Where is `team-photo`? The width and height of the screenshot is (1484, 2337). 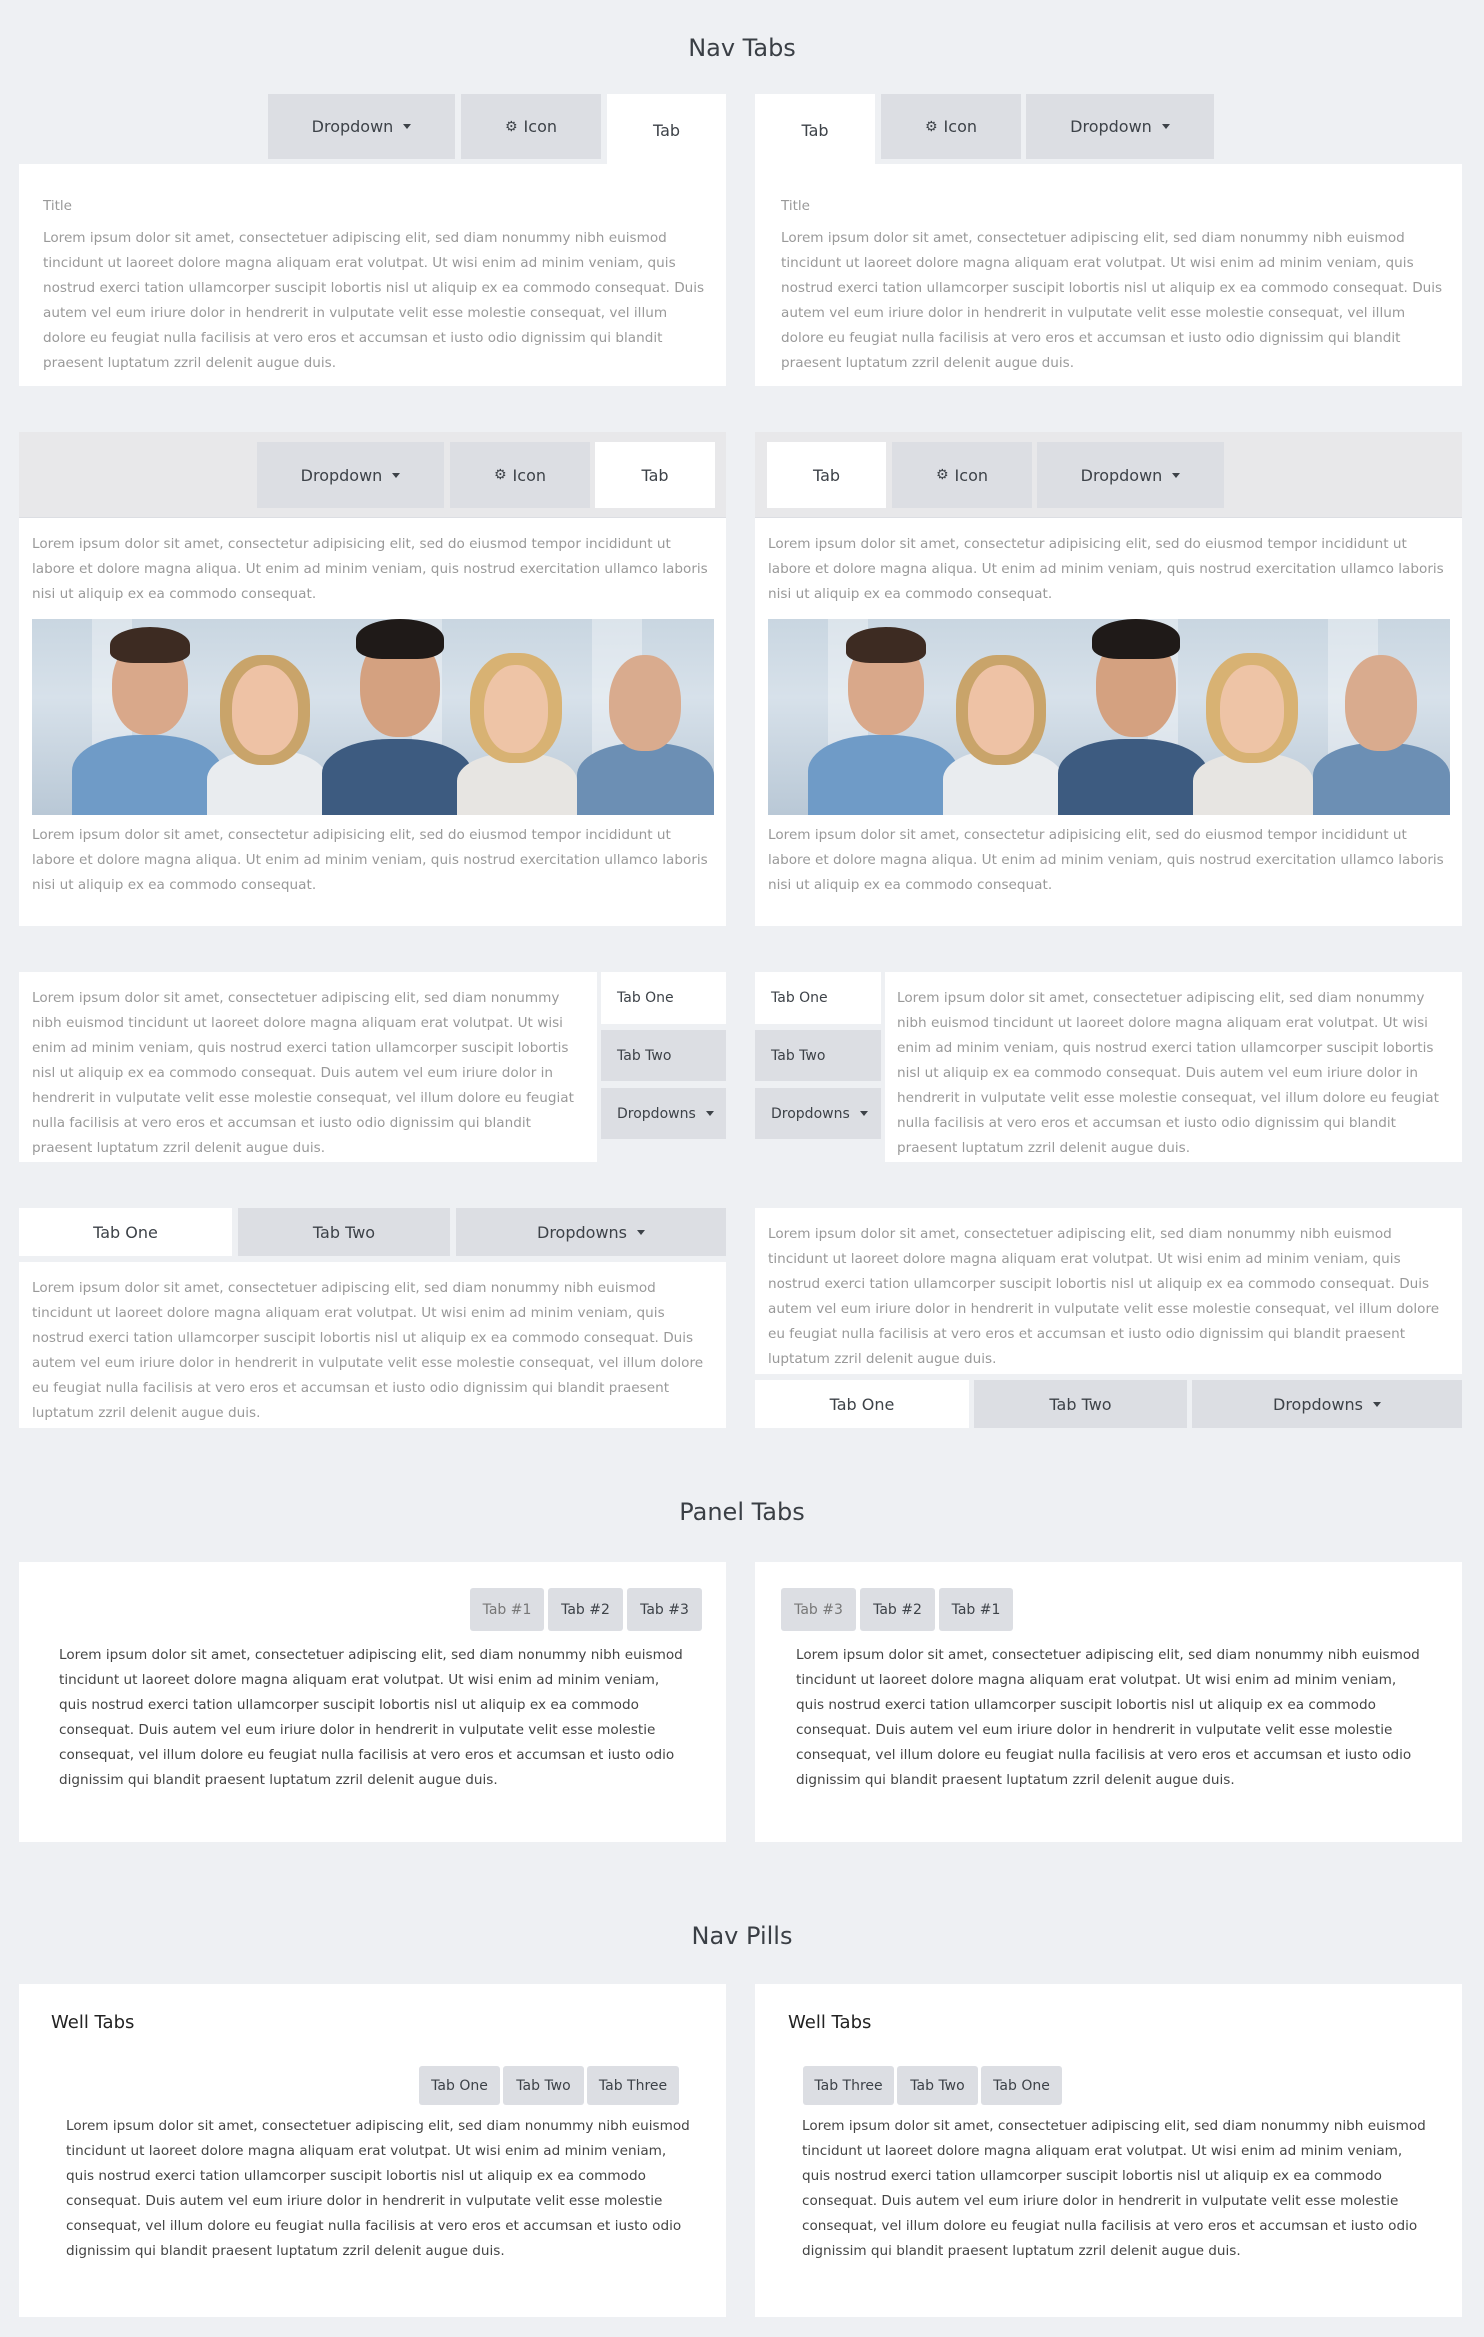
team-photo is located at coordinates (373, 717).